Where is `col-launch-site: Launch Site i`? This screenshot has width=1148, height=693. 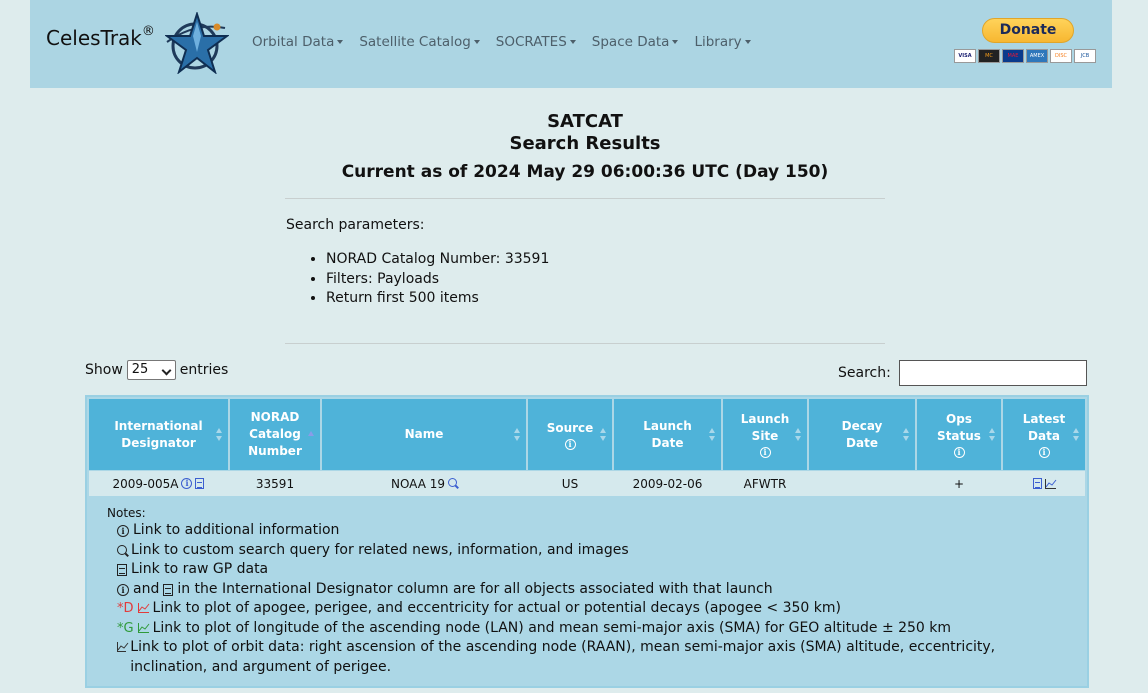
col-launch-site: Launch Site i is located at coordinates (765, 434).